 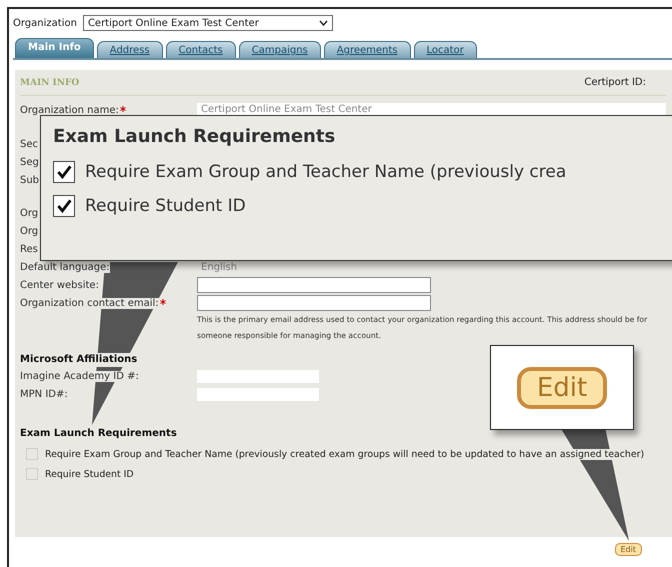 I want to click on checkbox-label: Require Exam Group and Teacher Name (previously created exam groups will need to be updated to have an assigned teacher), so click(x=344, y=454).